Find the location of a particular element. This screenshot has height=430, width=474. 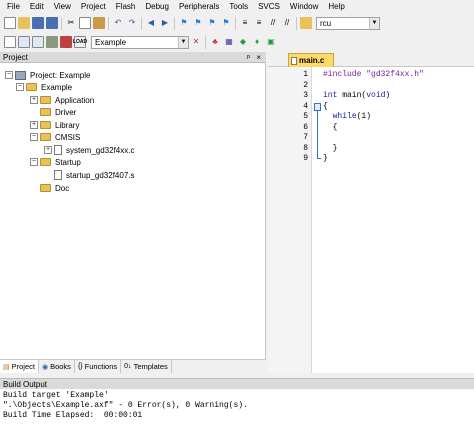

find-combo: rcu ▼ is located at coordinates (348, 23).